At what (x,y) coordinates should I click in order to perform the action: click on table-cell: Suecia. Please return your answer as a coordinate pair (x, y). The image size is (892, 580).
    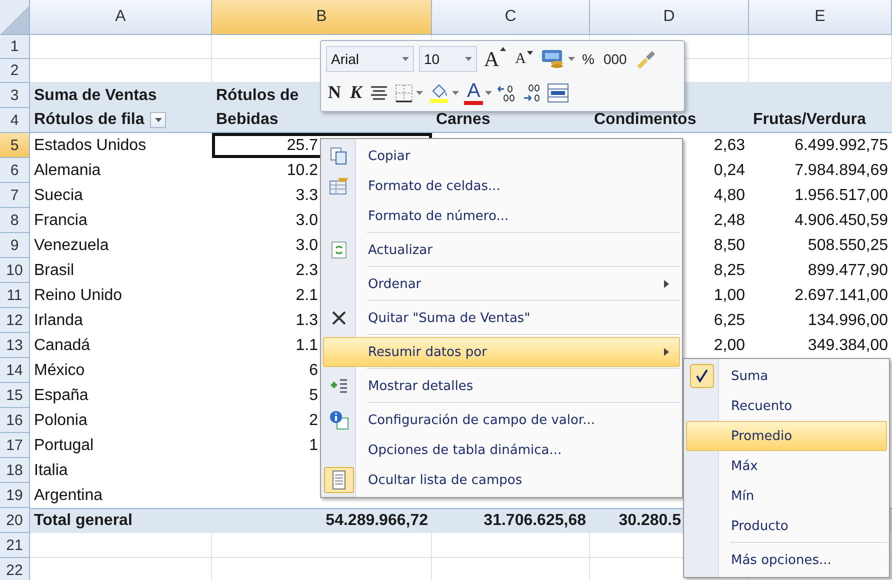
    Looking at the image, I should click on (58, 195).